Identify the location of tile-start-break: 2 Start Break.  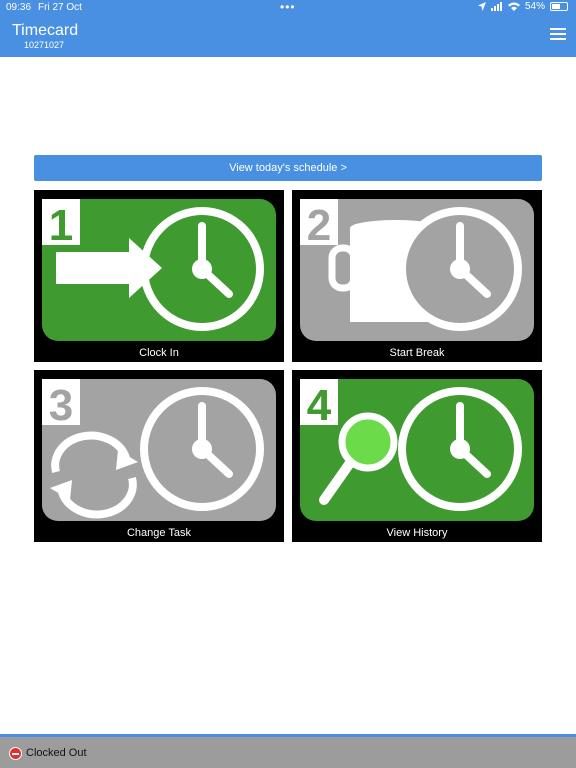
(417, 276).